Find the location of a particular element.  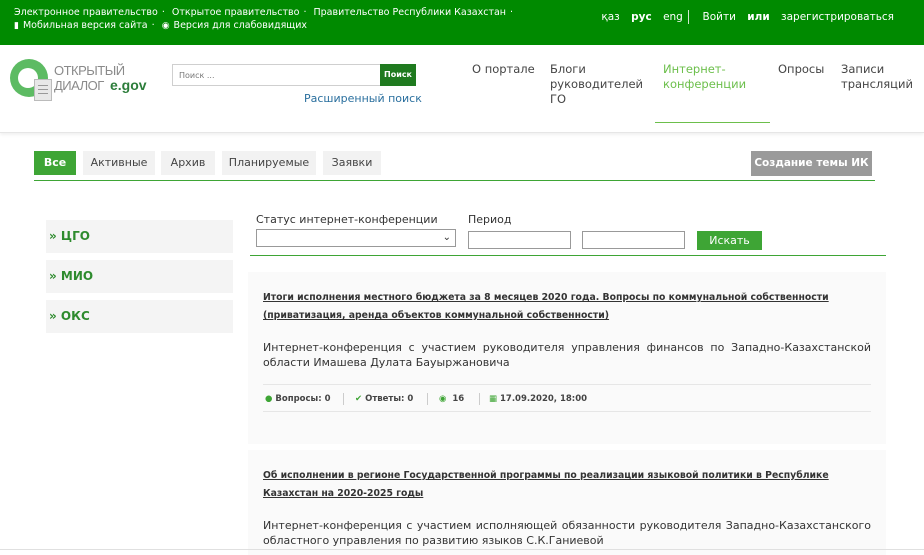

tab-requests: Заявки is located at coordinates (352, 163).